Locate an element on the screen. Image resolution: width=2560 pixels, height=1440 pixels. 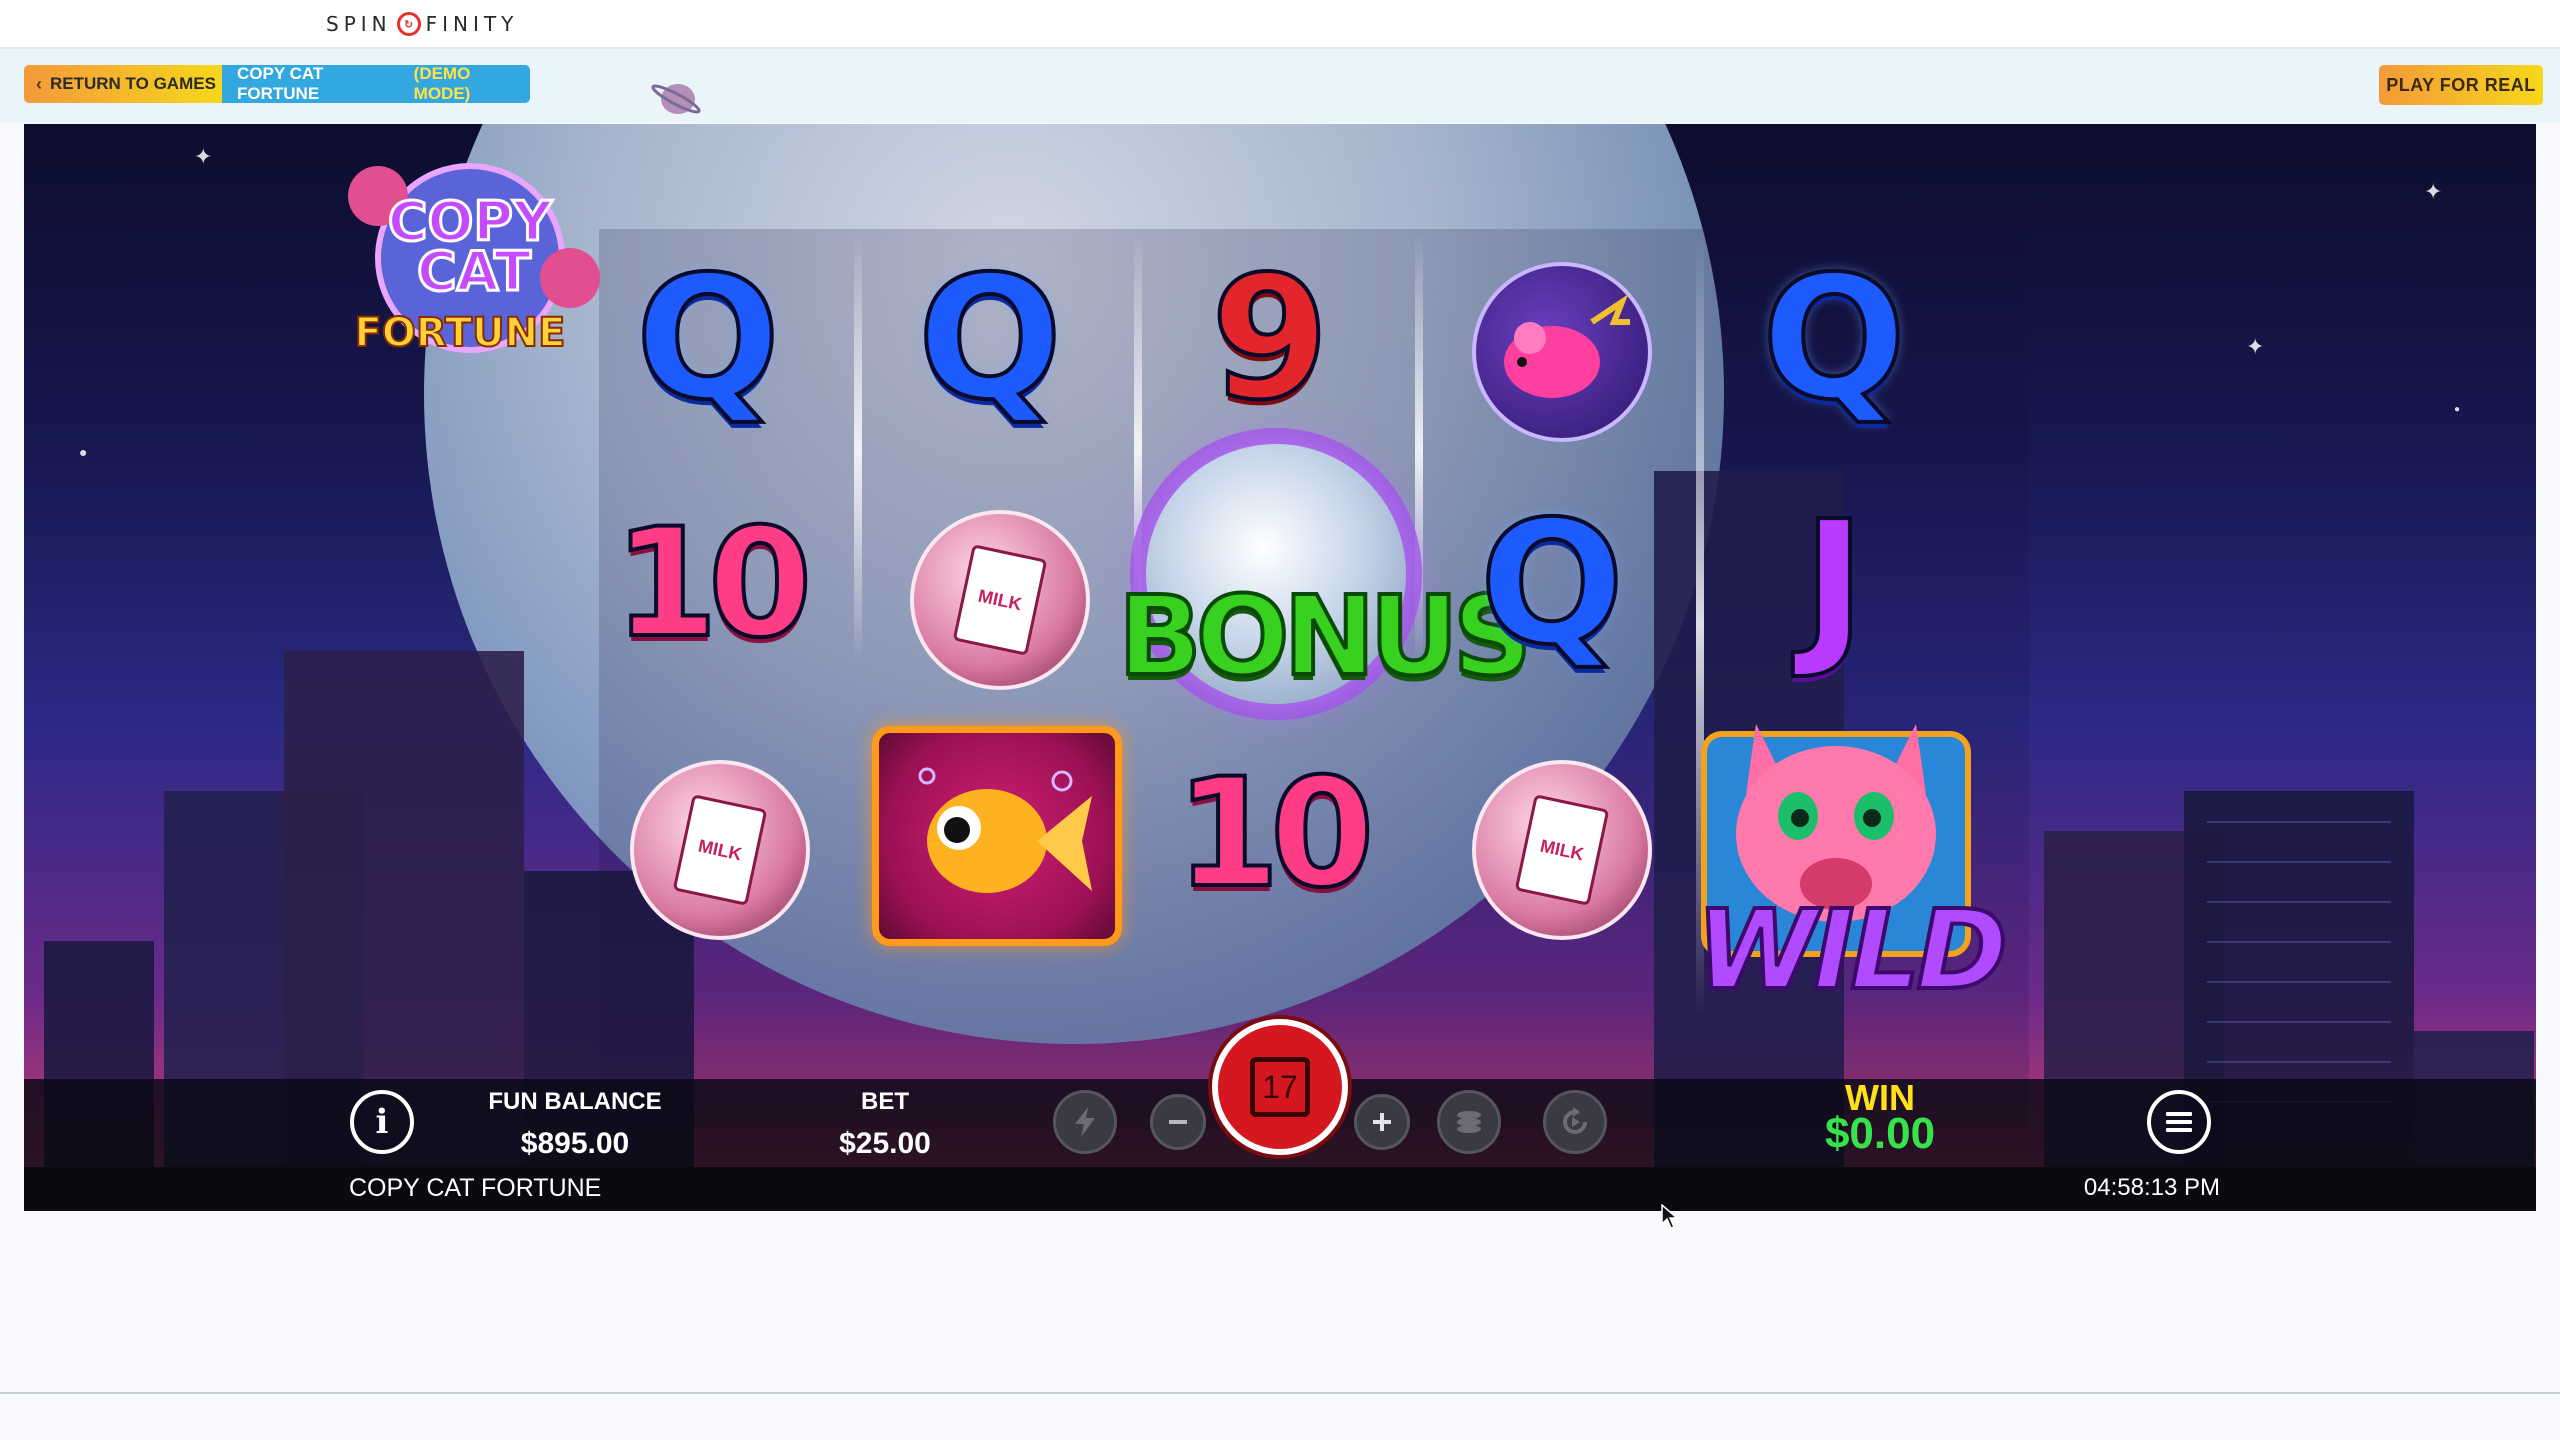
coins-button is located at coordinates (1469, 1122).